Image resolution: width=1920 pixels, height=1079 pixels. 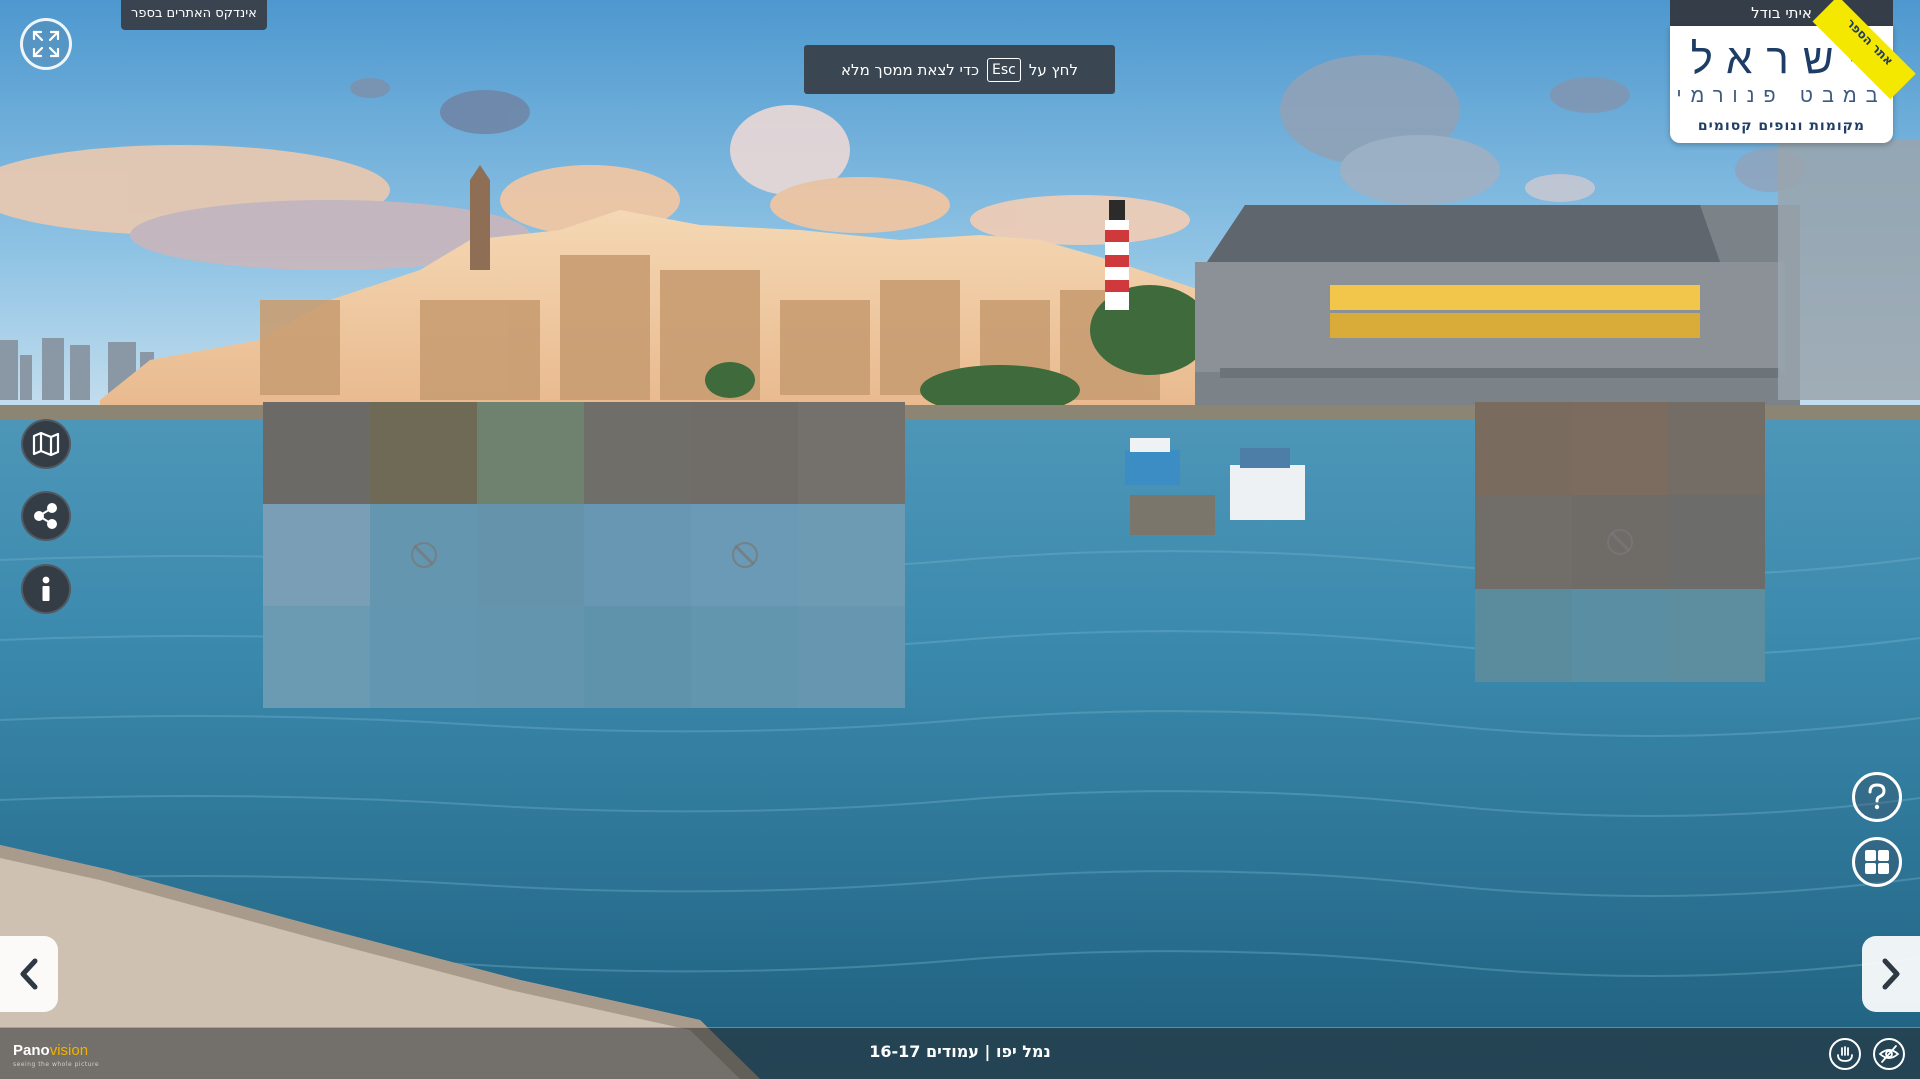 I want to click on info-button, so click(x=46, y=589).